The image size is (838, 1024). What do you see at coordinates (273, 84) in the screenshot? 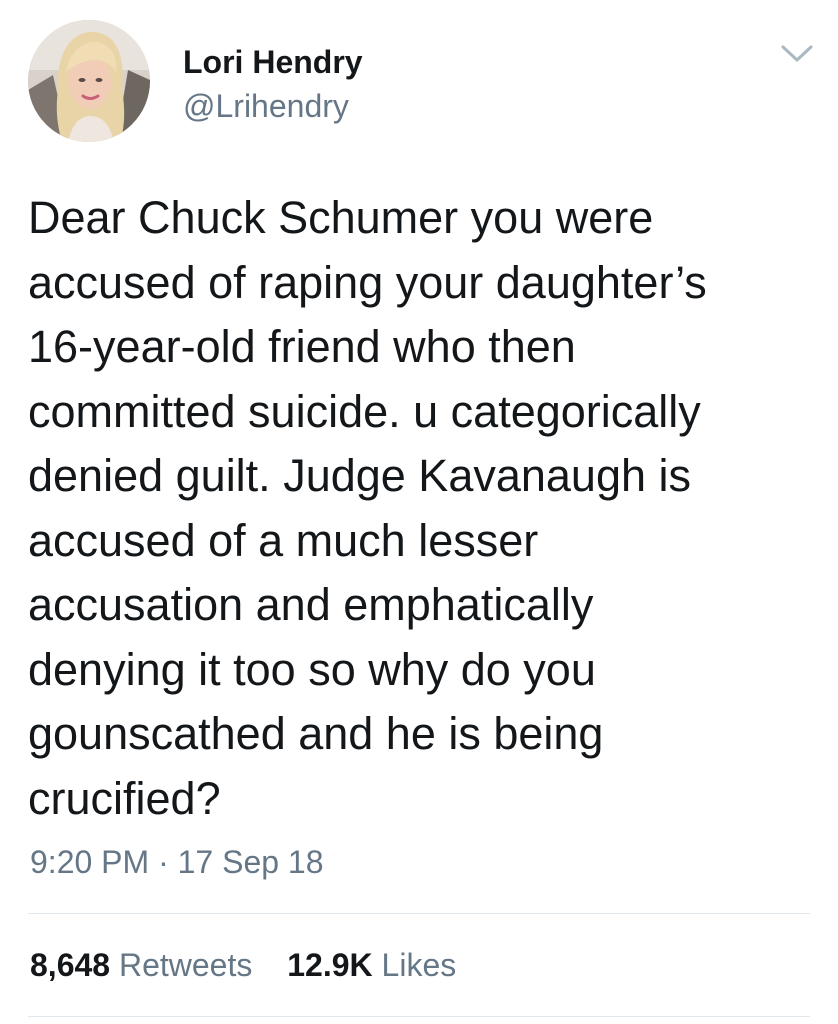
I see `author-info: Lori Hendry @Lrihendry` at bounding box center [273, 84].